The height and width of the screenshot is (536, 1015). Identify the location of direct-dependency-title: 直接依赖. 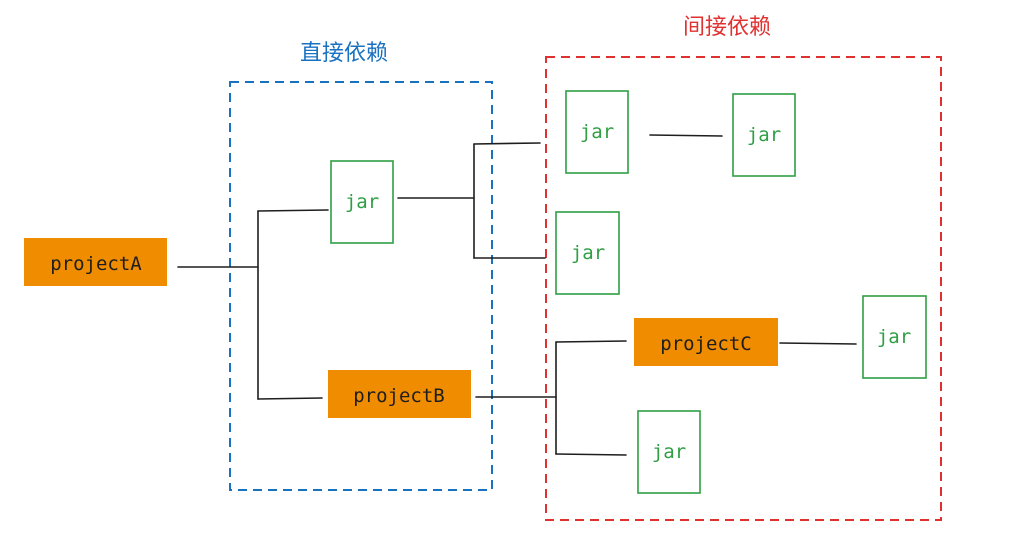
(344, 53).